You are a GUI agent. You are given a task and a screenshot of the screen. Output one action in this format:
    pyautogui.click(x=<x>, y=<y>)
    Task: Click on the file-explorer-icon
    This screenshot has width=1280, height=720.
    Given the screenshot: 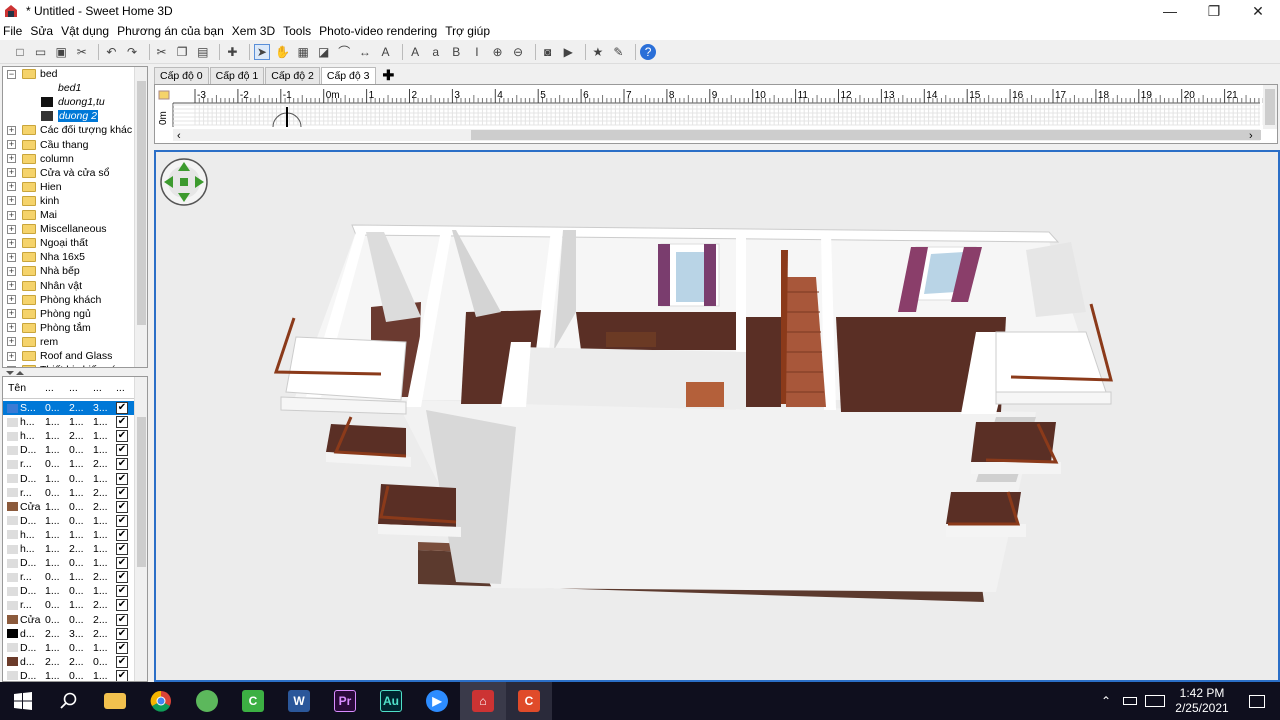 What is the action you would take?
    pyautogui.click(x=115, y=701)
    